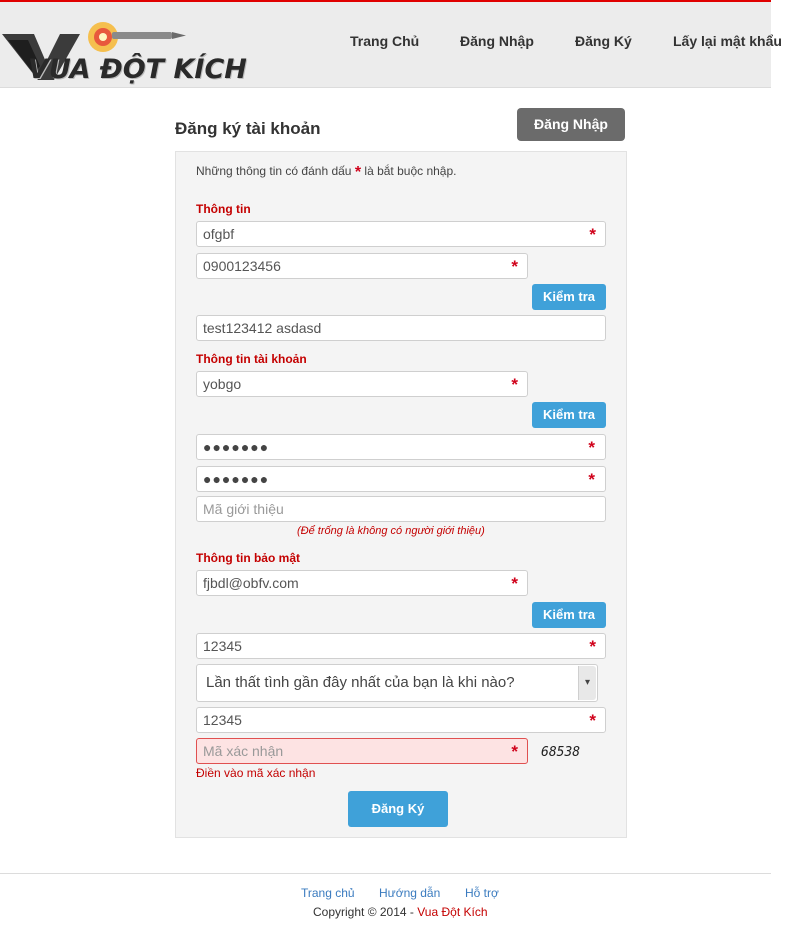 The image size is (800, 934). Describe the element at coordinates (587, 683) in the screenshot. I see `chevron-down-icon: ▾` at that location.